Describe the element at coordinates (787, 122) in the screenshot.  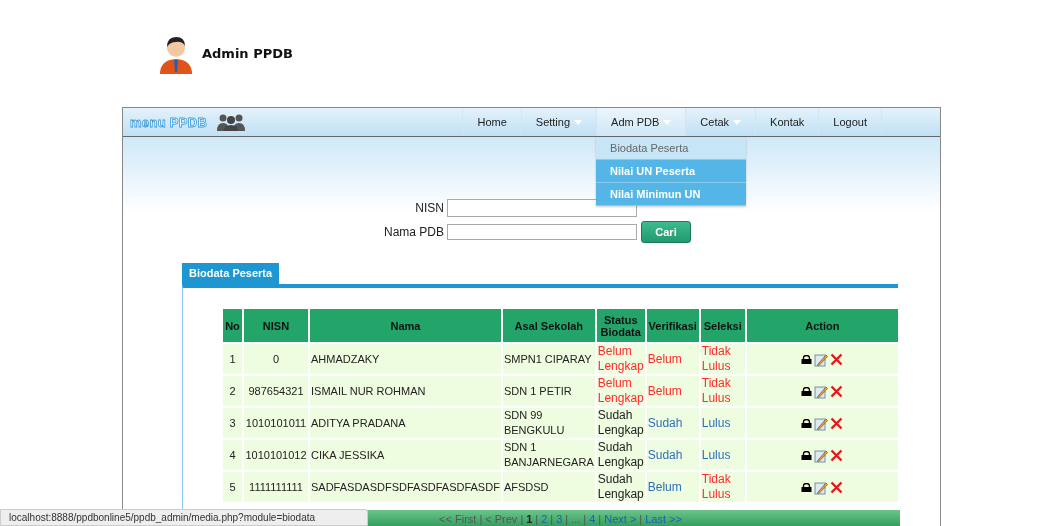
I see `nav-item: Kontak` at that location.